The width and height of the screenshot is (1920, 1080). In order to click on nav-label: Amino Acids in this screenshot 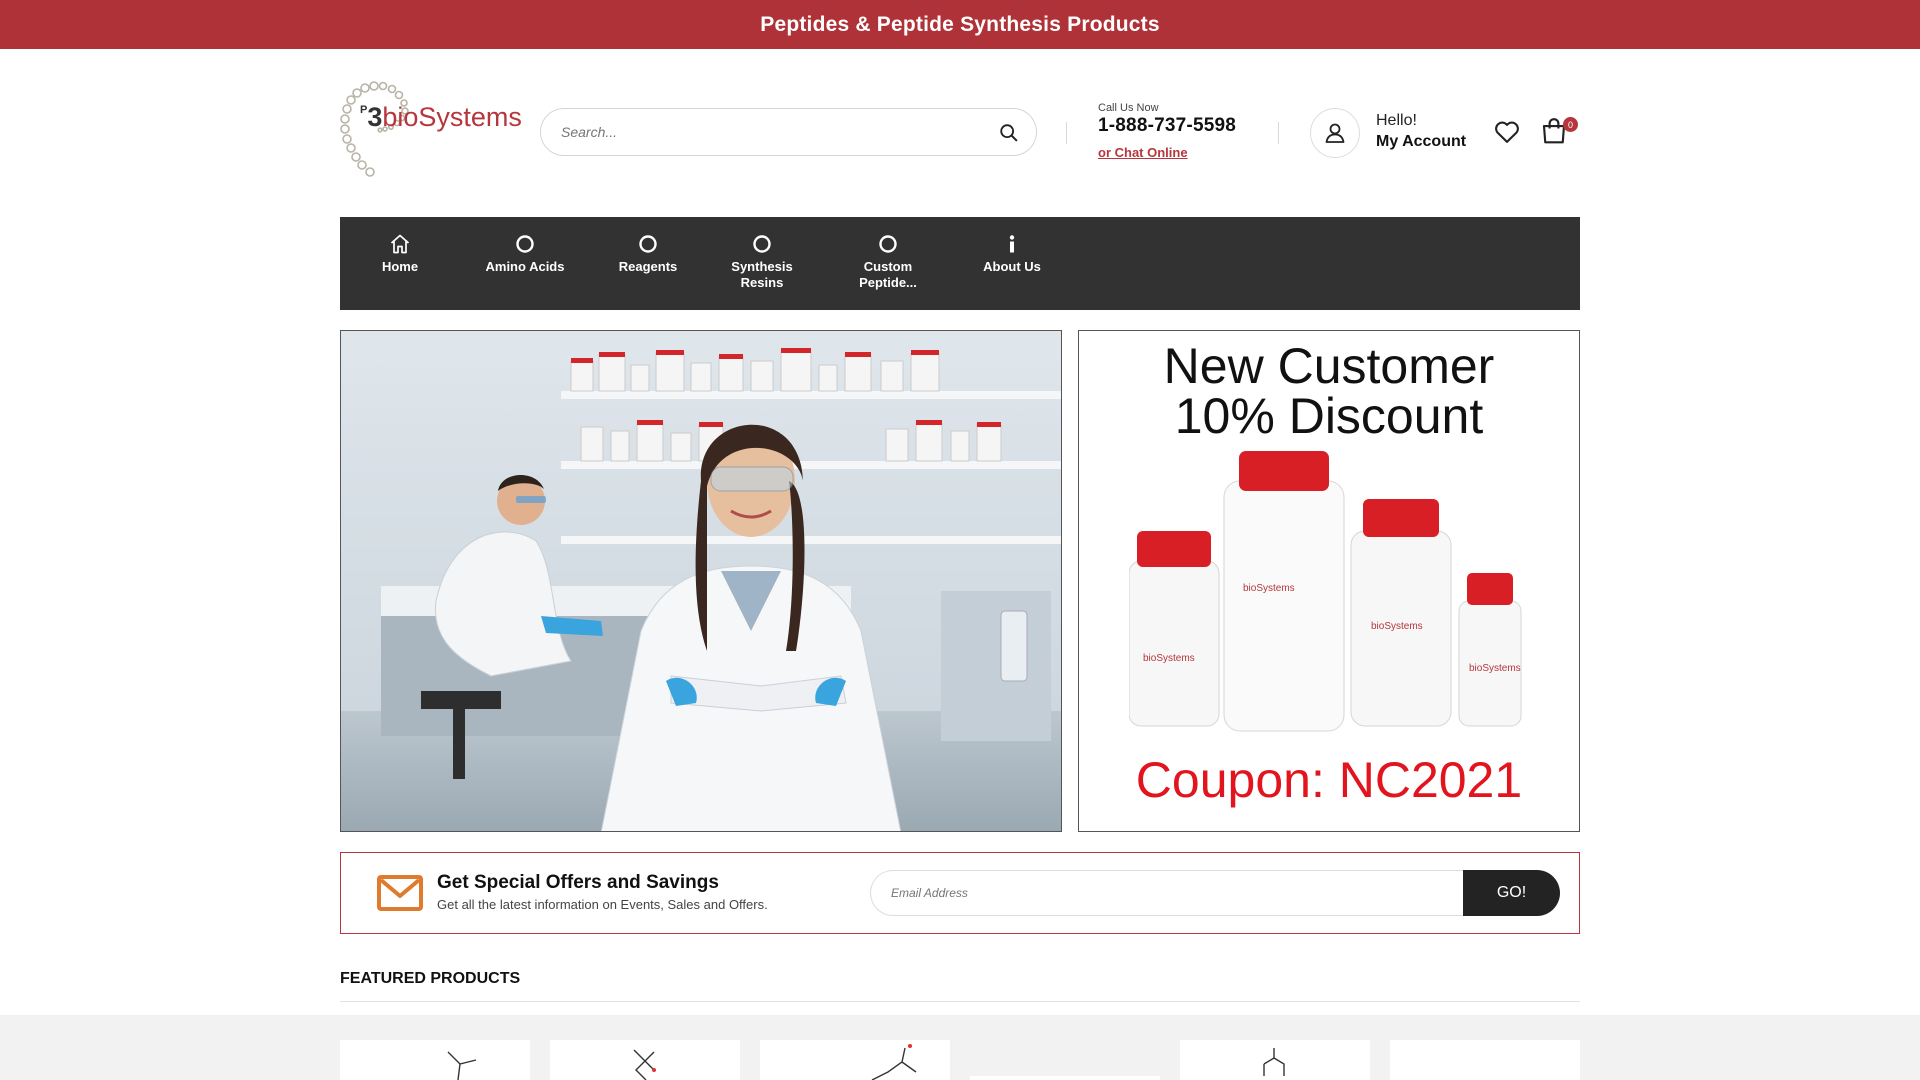, I will do `click(525, 266)`.